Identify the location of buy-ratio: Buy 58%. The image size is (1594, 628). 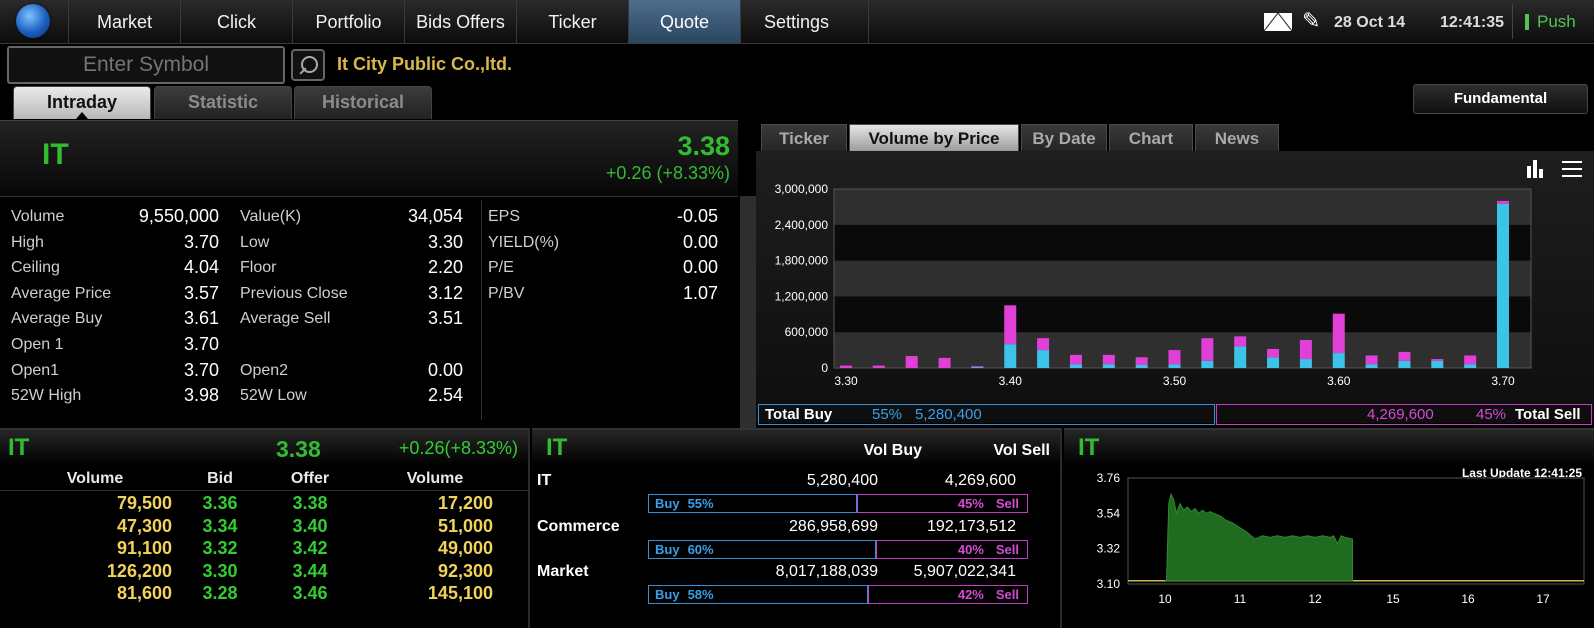
(758, 594).